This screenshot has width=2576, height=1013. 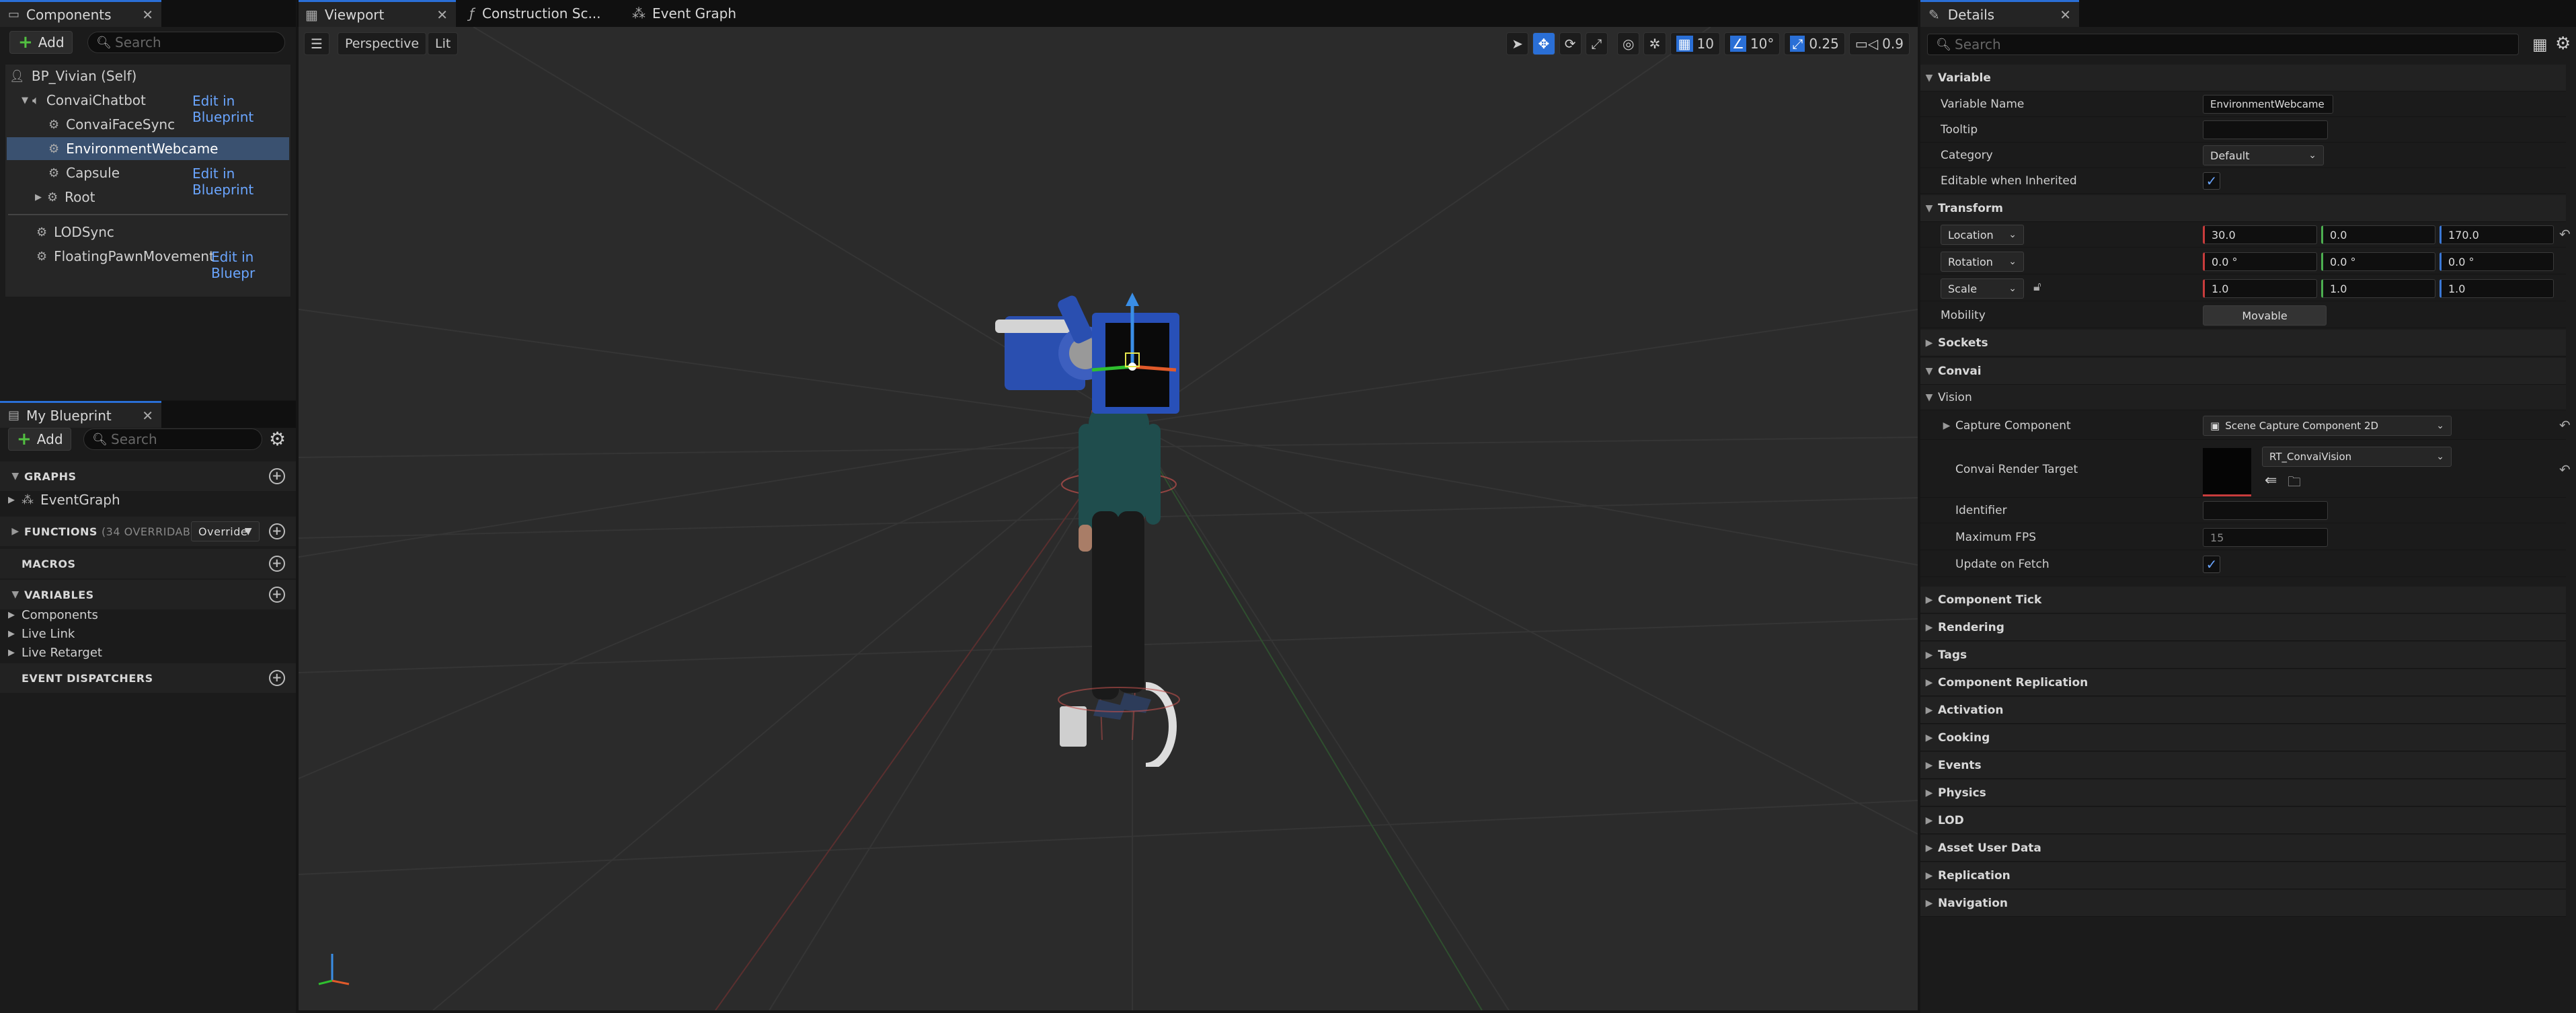 What do you see at coordinates (1597, 43) in the screenshot?
I see `scale-mode-button: ⤢` at bounding box center [1597, 43].